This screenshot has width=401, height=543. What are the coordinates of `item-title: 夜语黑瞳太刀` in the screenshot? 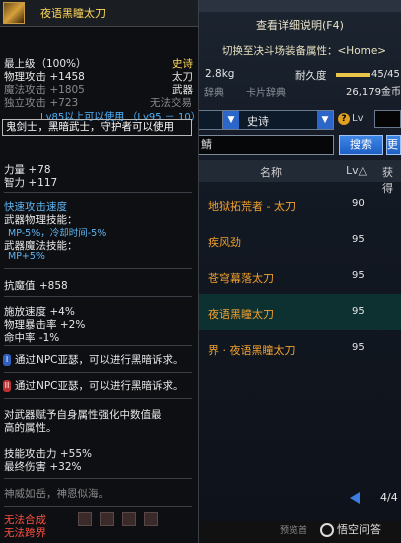 It's located at (73, 13).